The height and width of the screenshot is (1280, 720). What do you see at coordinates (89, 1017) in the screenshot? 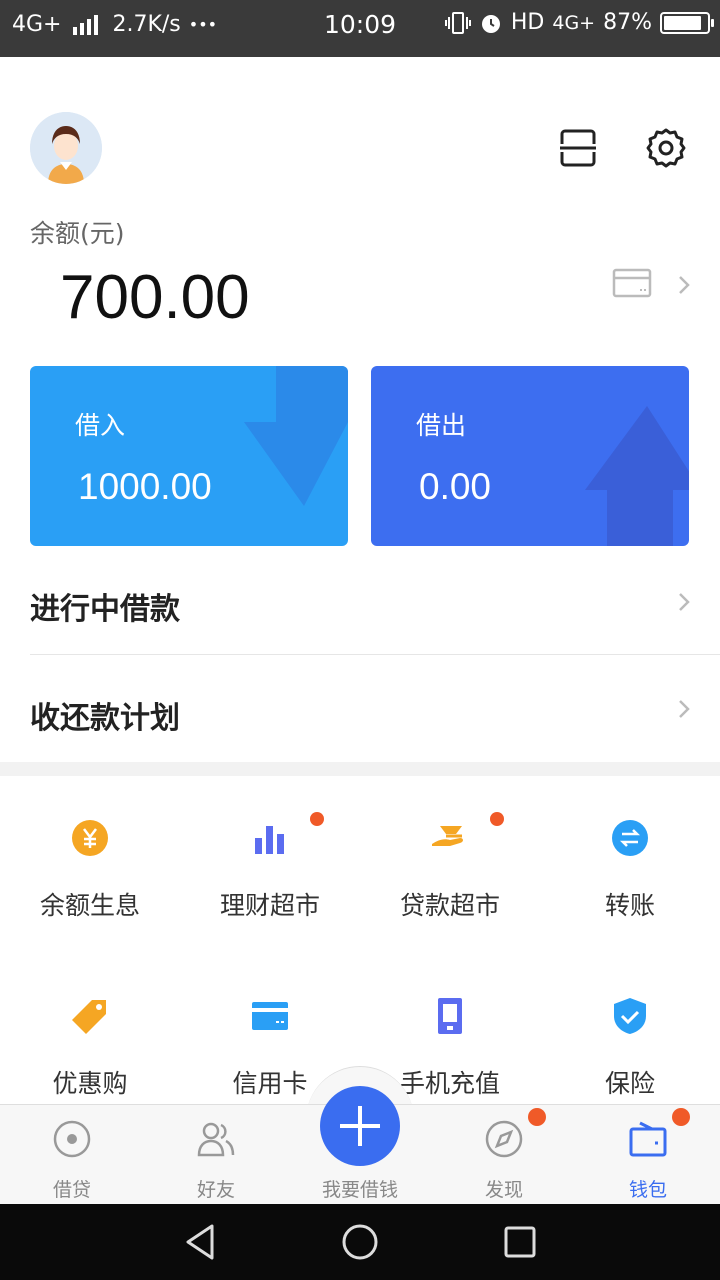
I see `tag-icon` at bounding box center [89, 1017].